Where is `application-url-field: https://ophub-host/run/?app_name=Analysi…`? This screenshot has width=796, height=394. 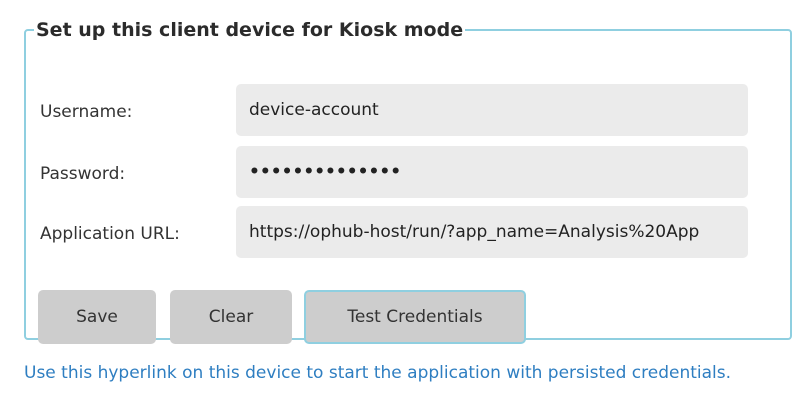
application-url-field: https://ophub-host/run/?app_name=Analysi… is located at coordinates (492, 232).